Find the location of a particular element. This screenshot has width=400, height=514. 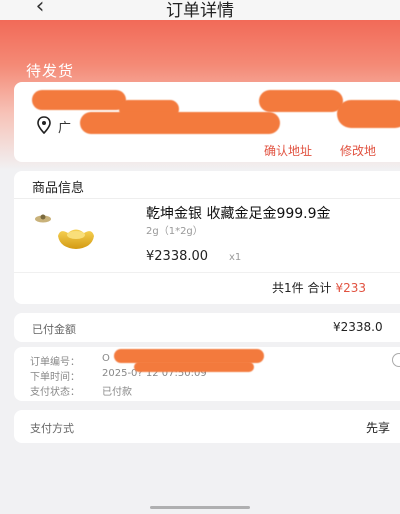

paid-label: 已付金额 is located at coordinates (54, 329).